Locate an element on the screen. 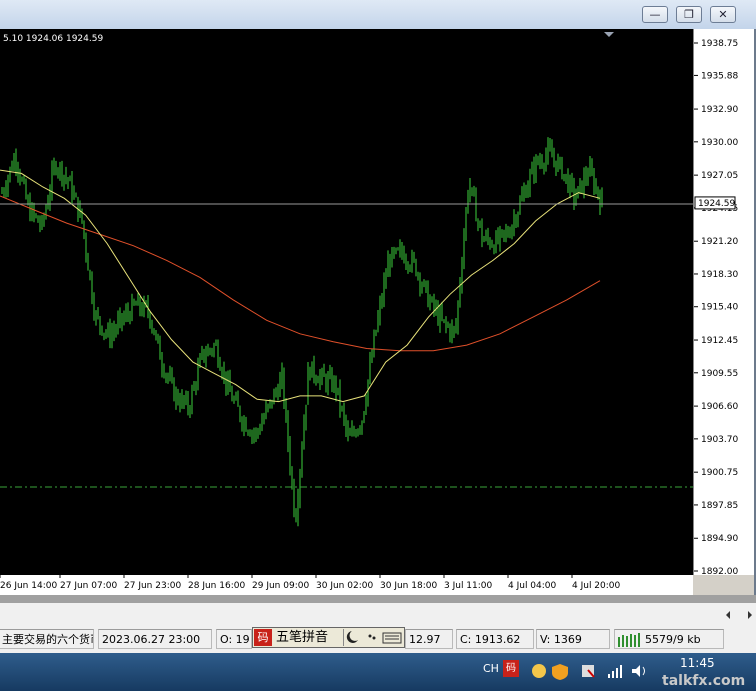 This screenshot has width=756, height=691. time-tick-label: 27 Jun 23:00 is located at coordinates (152, 586).